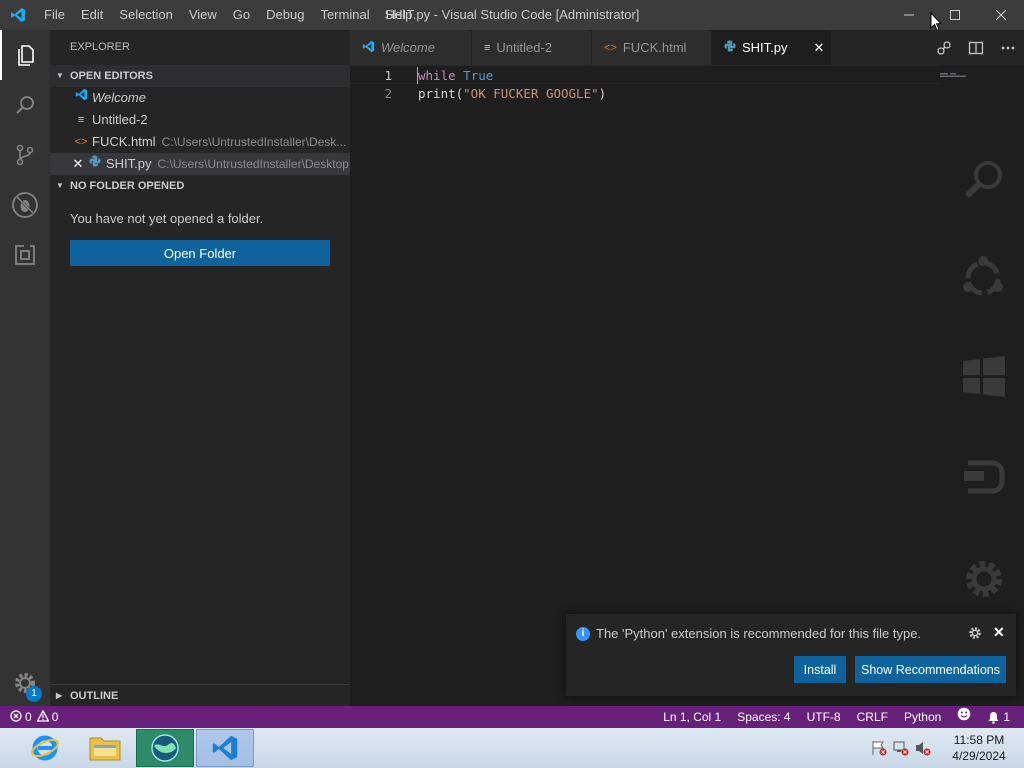  I want to click on windows-taskbar: 11:58 PM 4/29/2024, so click(512, 748).